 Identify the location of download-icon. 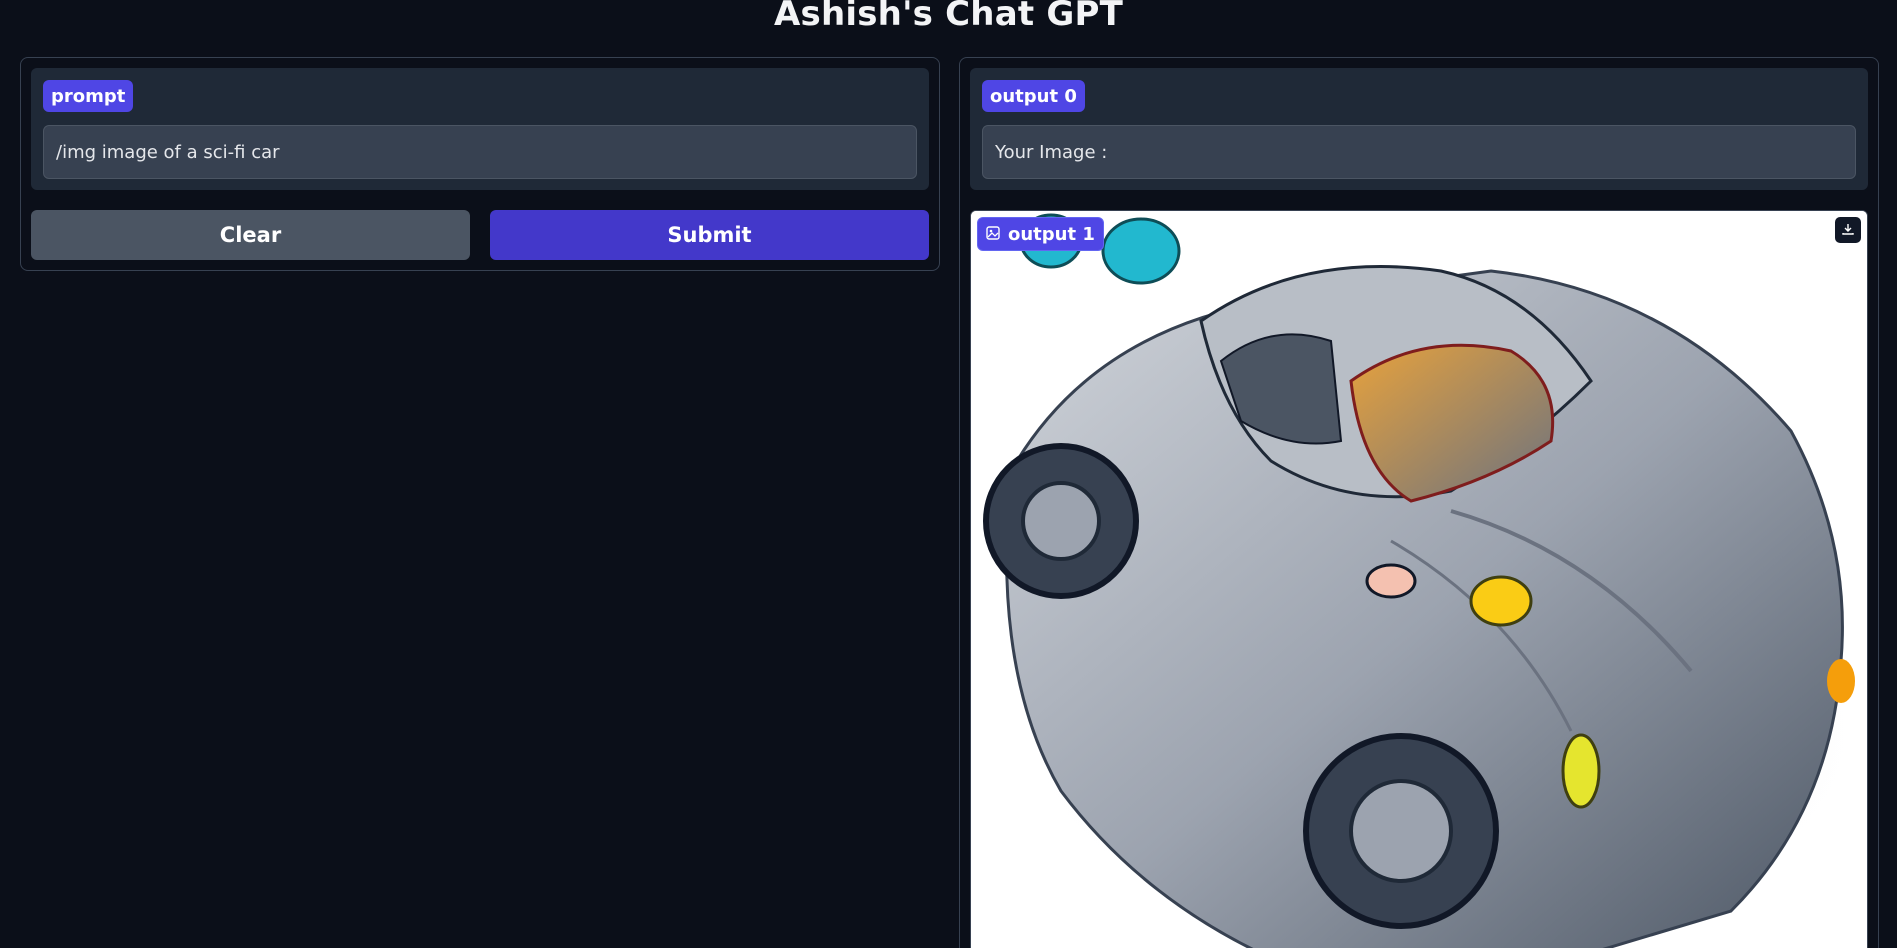
(1848, 230).